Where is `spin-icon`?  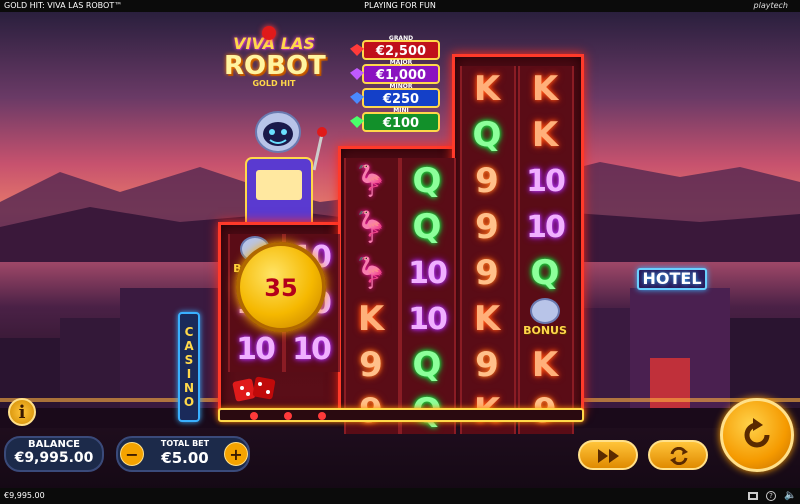 spin-icon is located at coordinates (757, 433).